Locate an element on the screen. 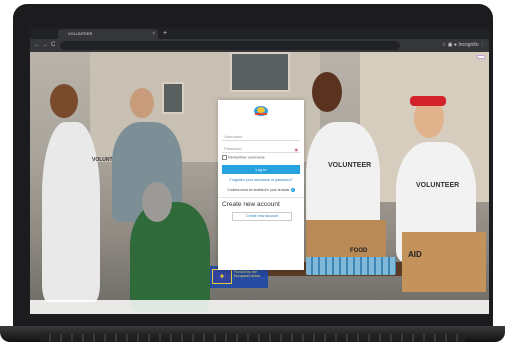 This screenshot has width=505, height=342. username-field: Username is located at coordinates (261, 137).